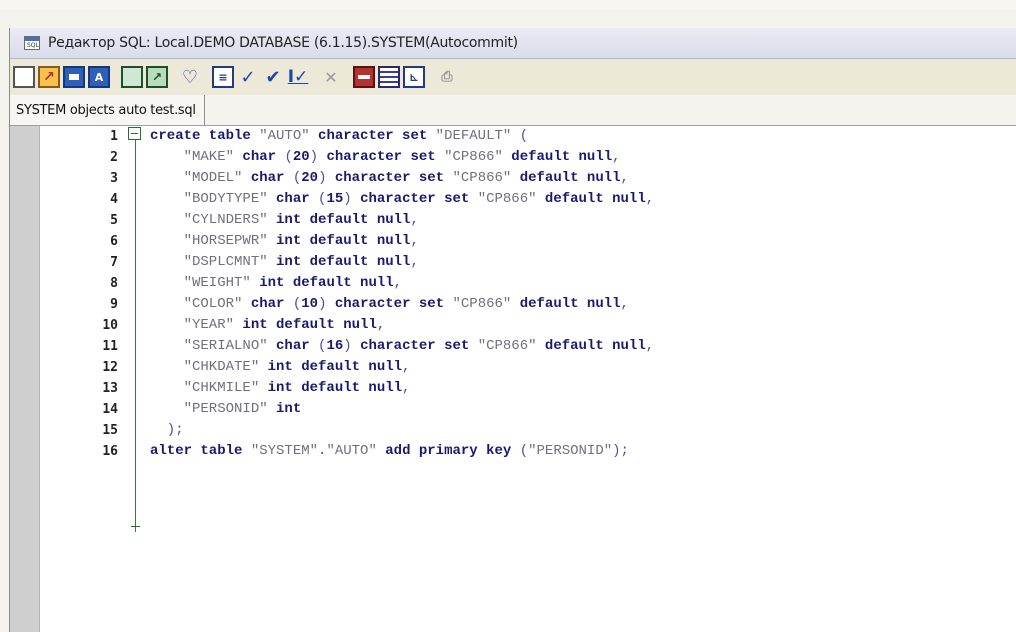  What do you see at coordinates (196, 304) in the screenshot?
I see `code-token: "COLOR"` at bounding box center [196, 304].